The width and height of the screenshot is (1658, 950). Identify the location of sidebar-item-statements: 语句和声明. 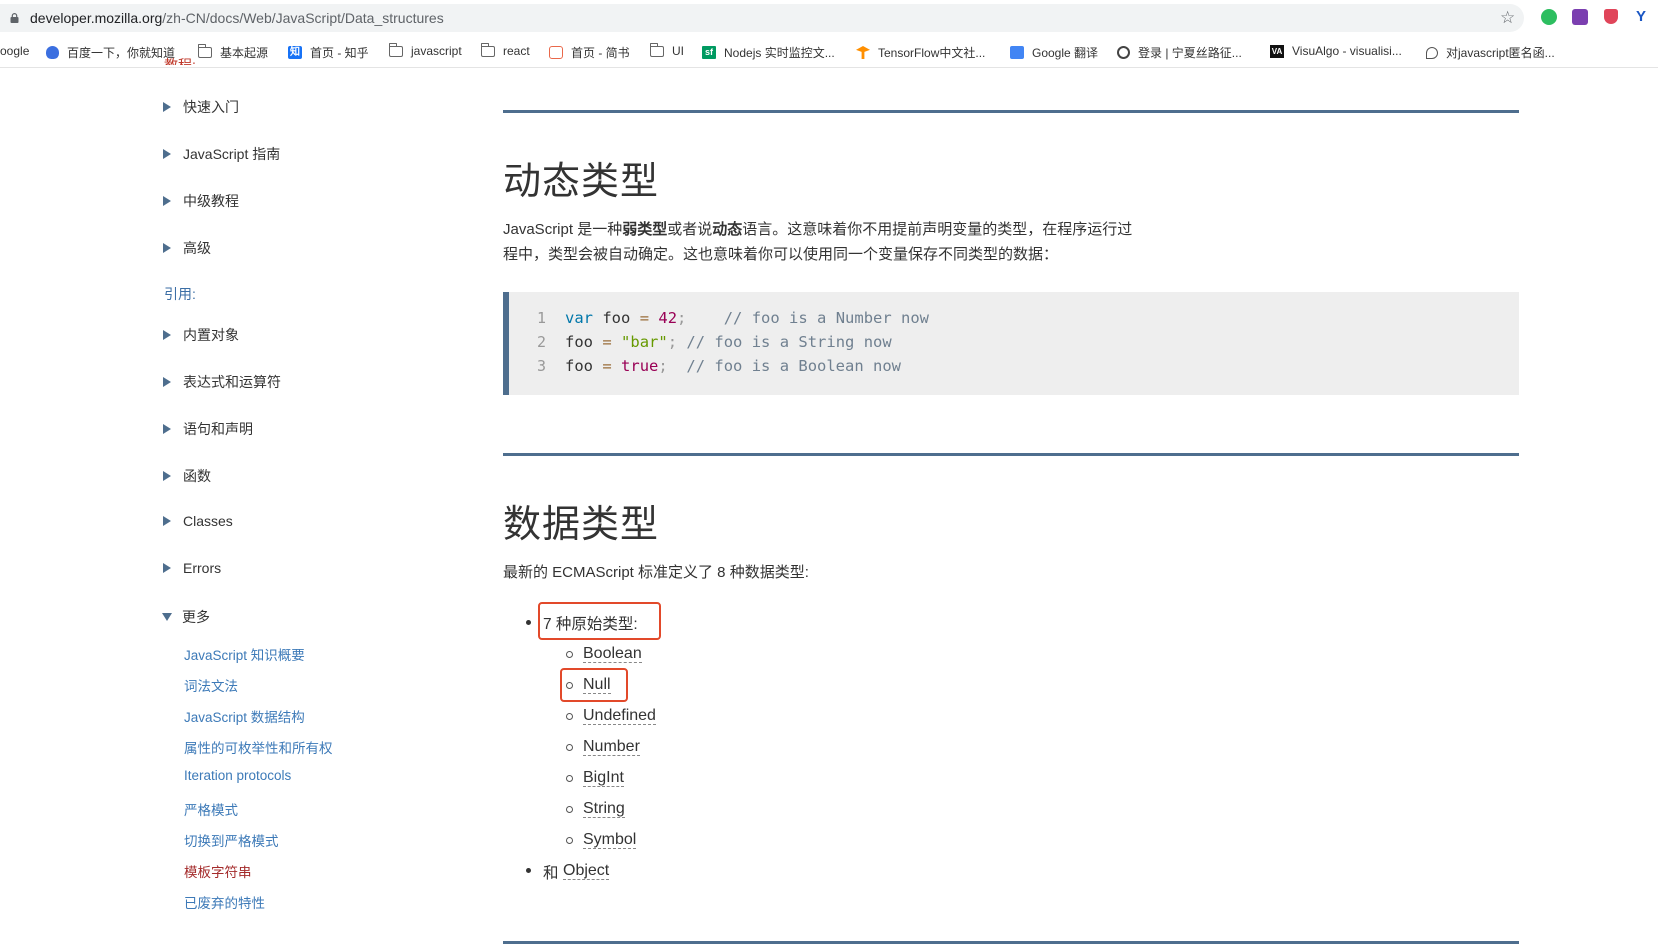
(208, 429).